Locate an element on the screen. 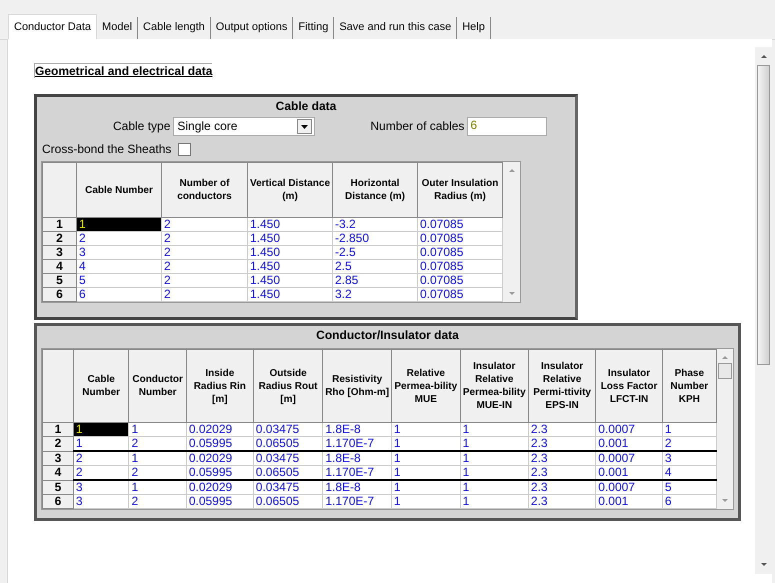 This screenshot has height=583, width=775. row-header: 5 is located at coordinates (58, 487).